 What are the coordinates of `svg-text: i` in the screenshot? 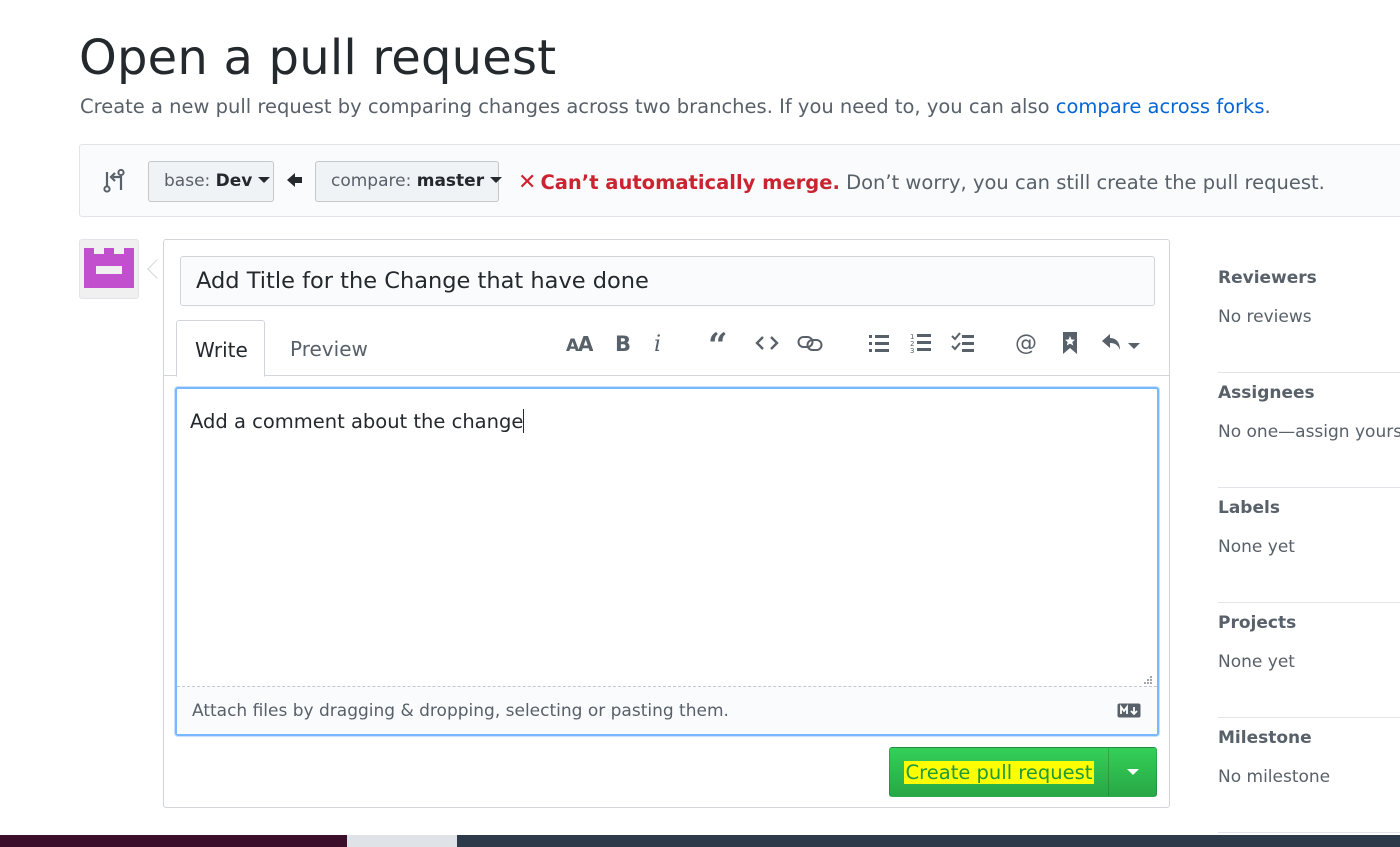 It's located at (657, 343).